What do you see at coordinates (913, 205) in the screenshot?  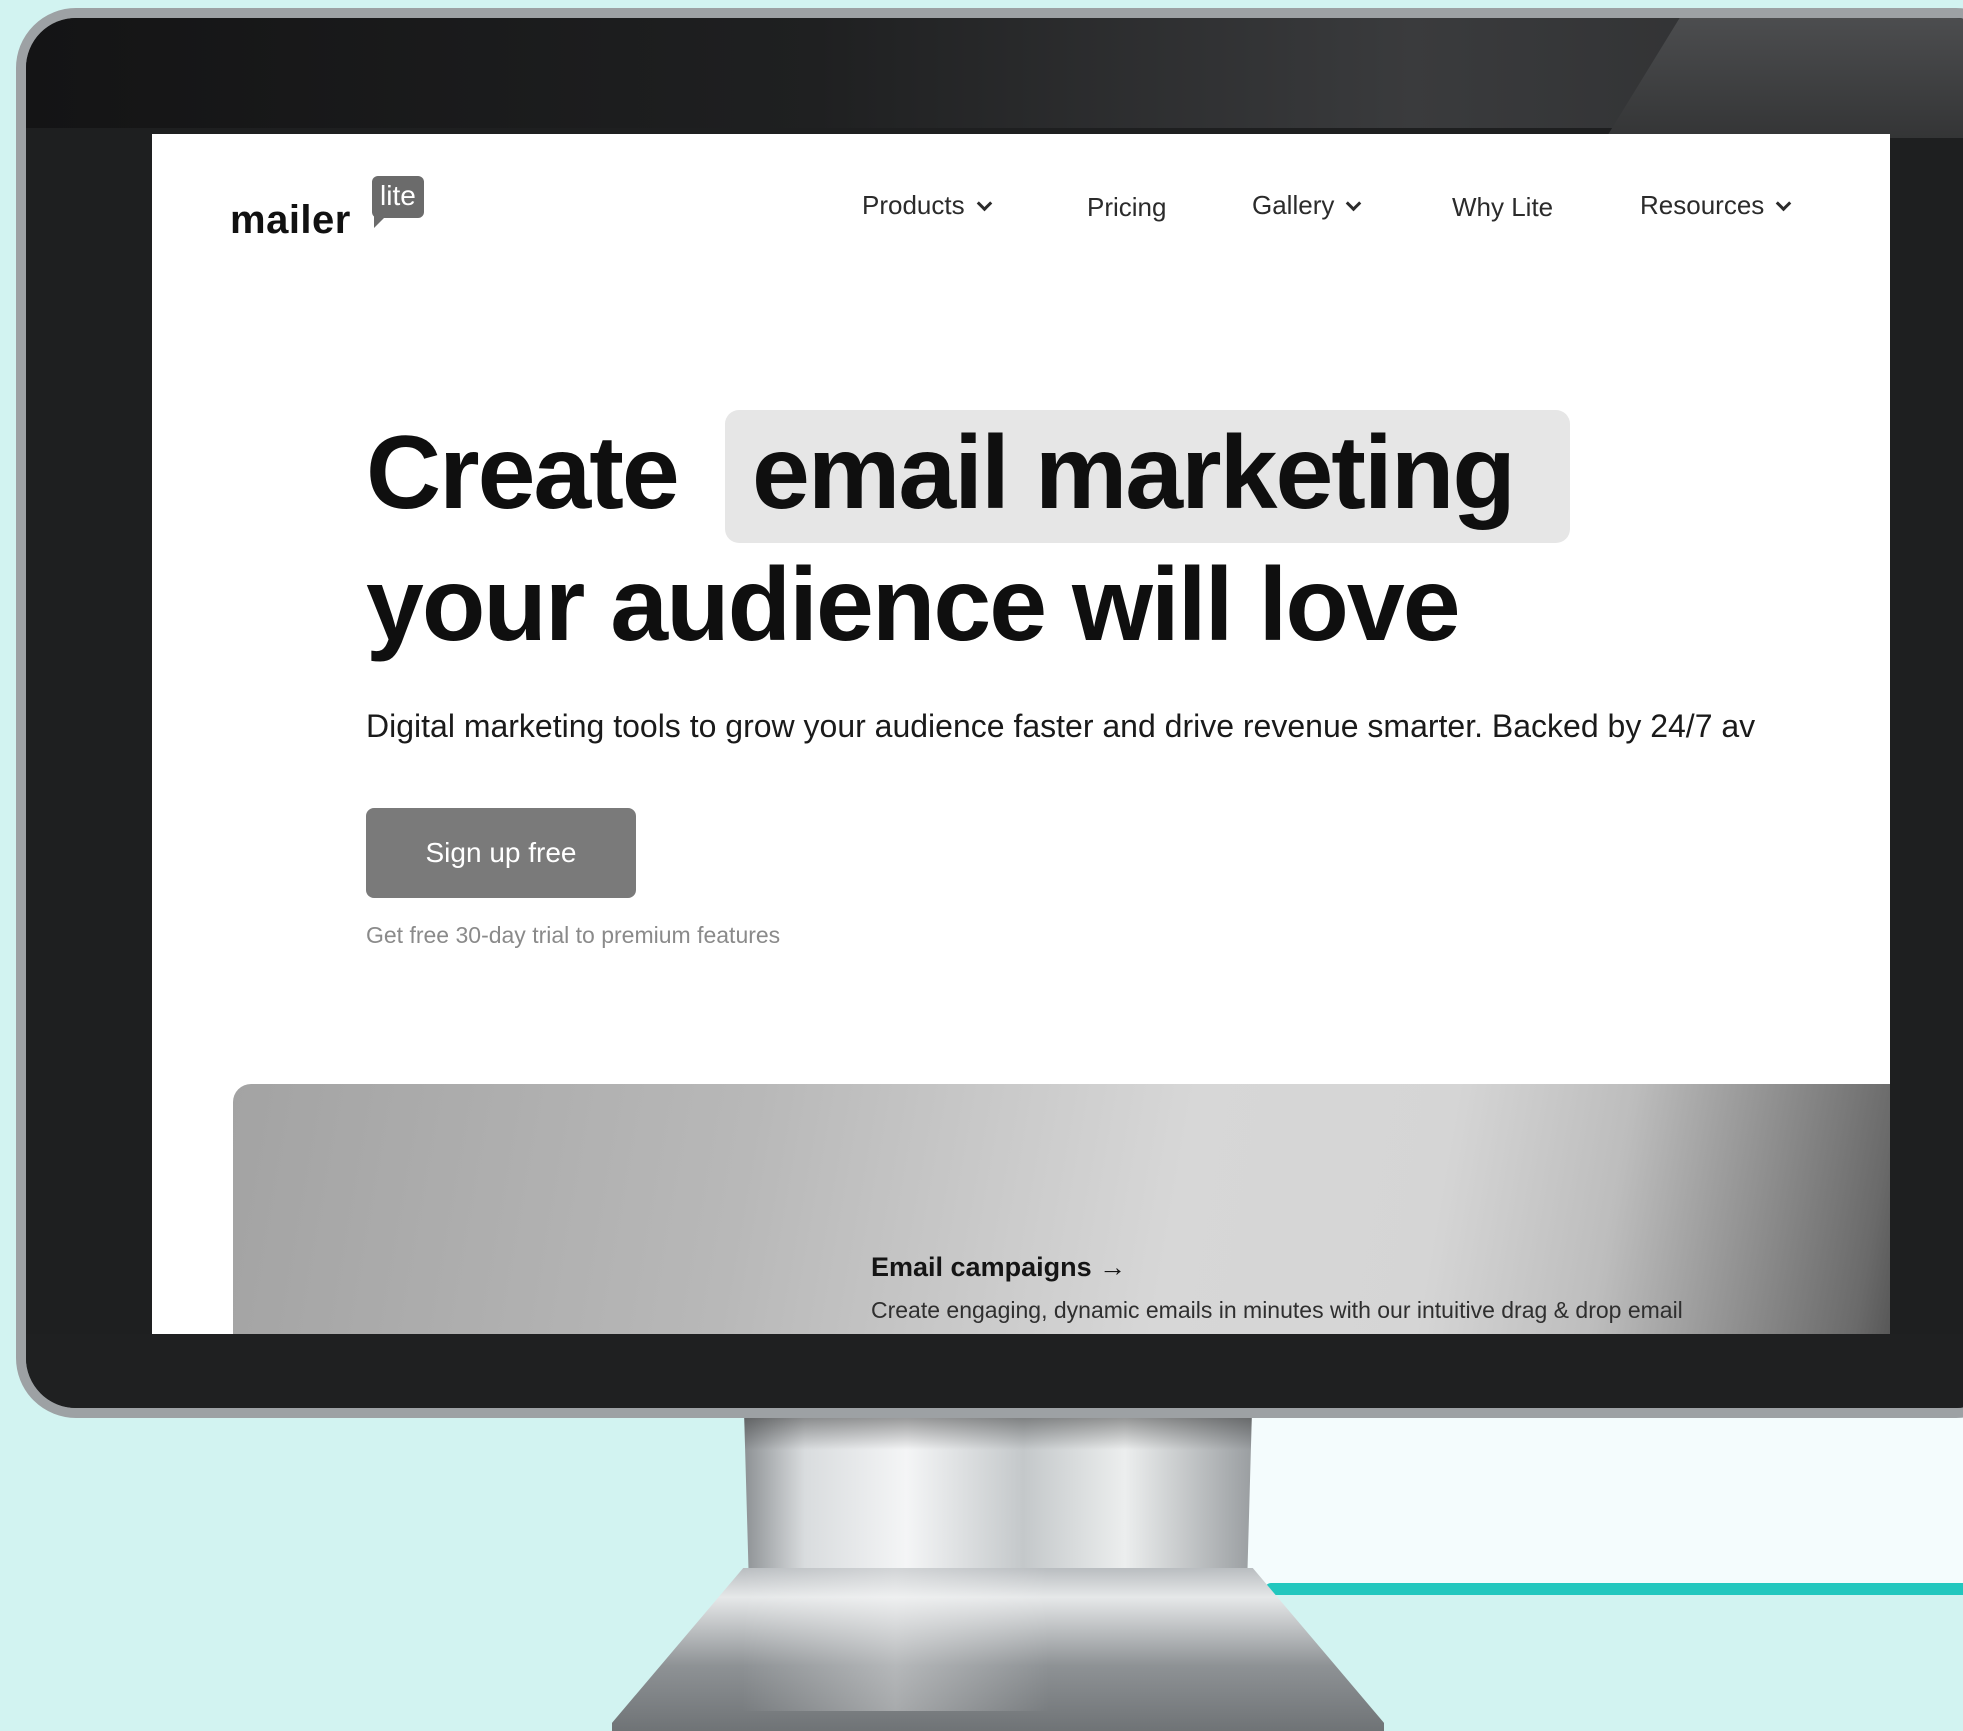 I see `nav-label: Products` at bounding box center [913, 205].